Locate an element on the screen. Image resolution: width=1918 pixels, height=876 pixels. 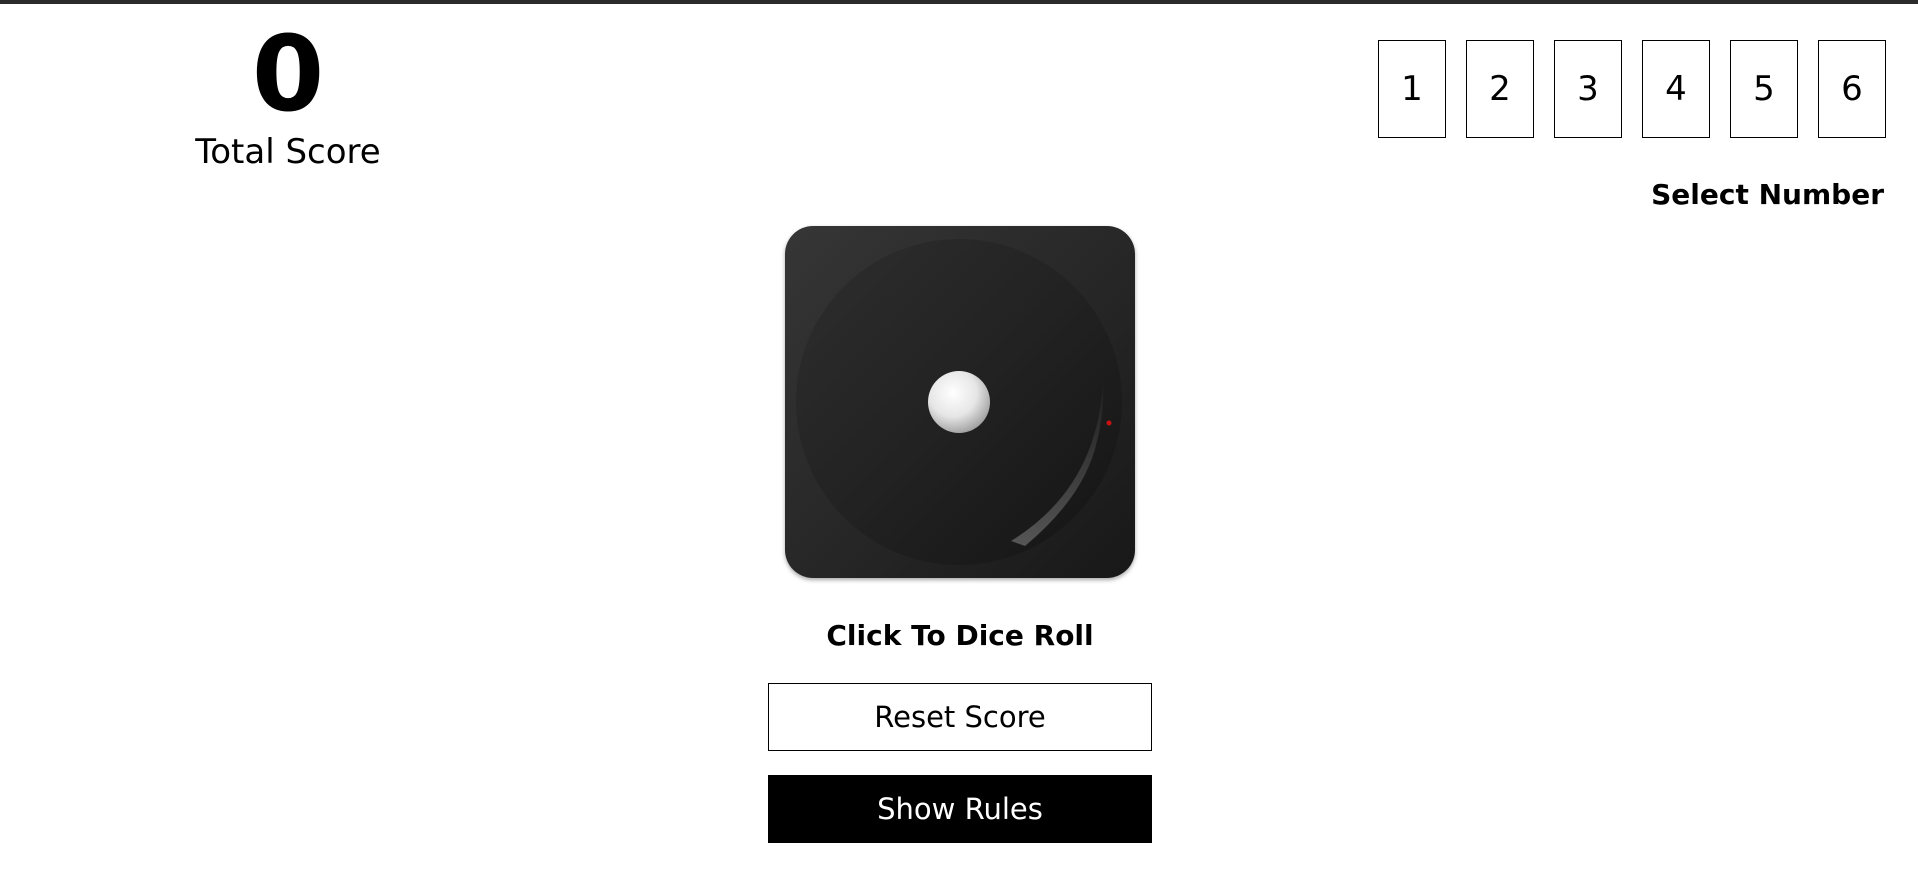
number-option-3: 3 is located at coordinates (1588, 89).